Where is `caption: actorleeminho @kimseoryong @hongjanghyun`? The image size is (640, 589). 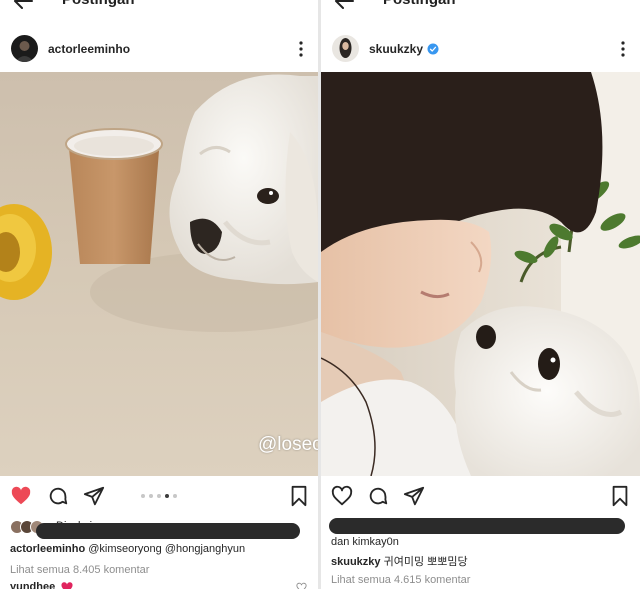 caption: actorleeminho @kimseoryong @hongjanghyun is located at coordinates (127, 549).